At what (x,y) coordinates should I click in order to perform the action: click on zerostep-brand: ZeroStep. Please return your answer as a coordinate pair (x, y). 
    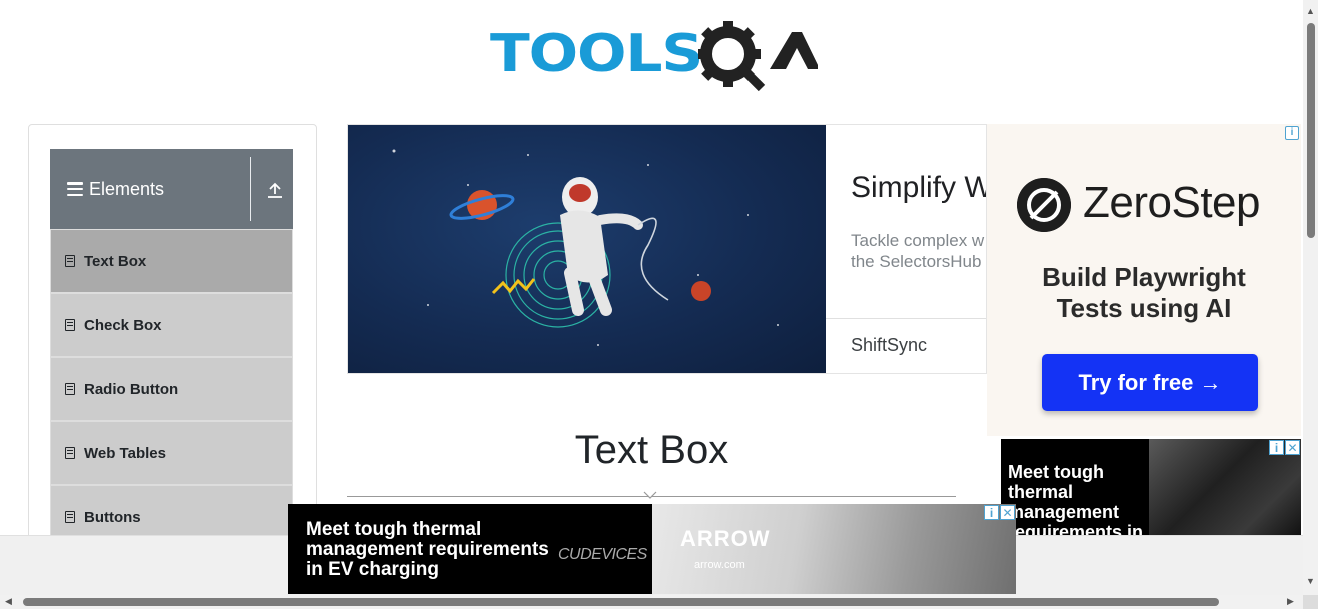
    Looking at the image, I should click on (1171, 202).